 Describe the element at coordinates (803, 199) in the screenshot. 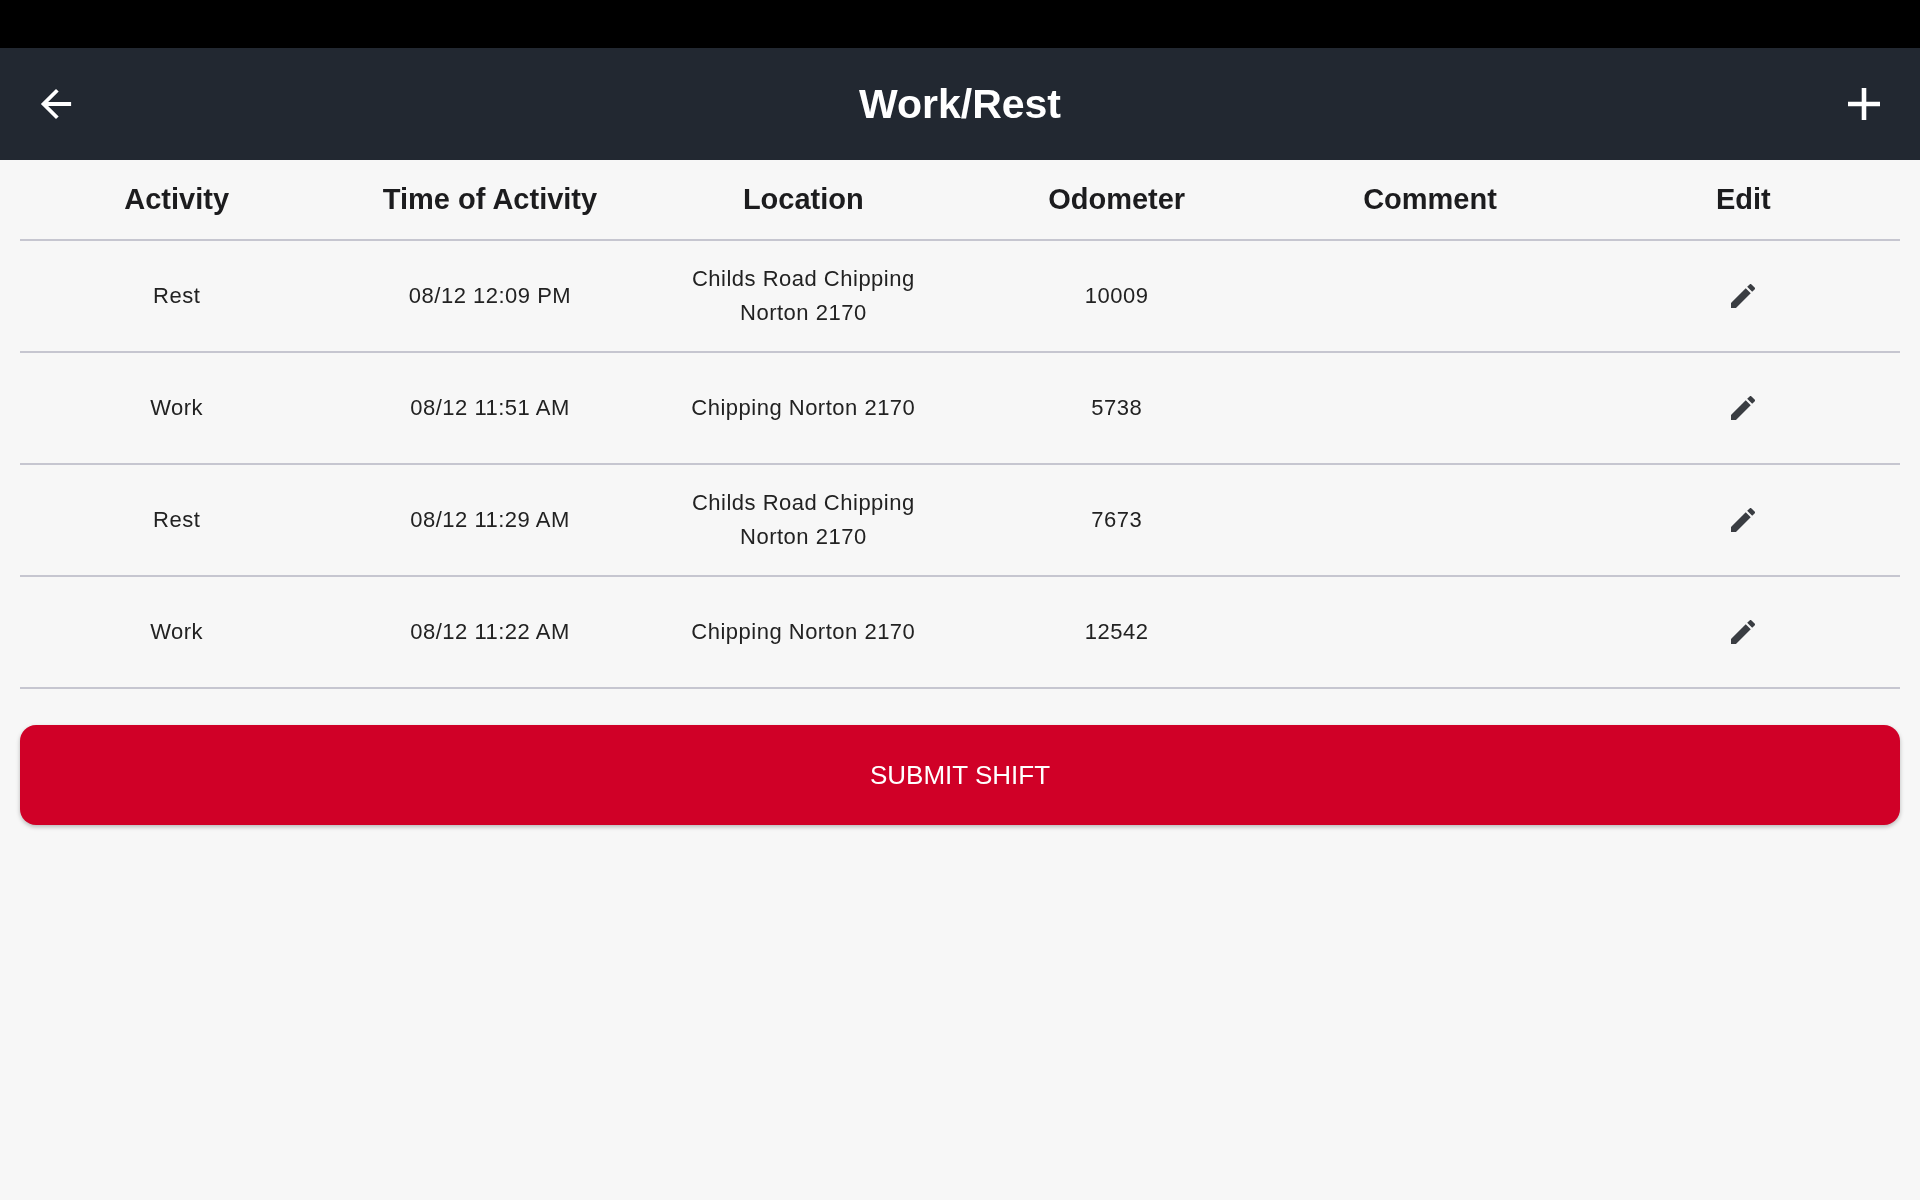

I see `column-header: Location` at that location.